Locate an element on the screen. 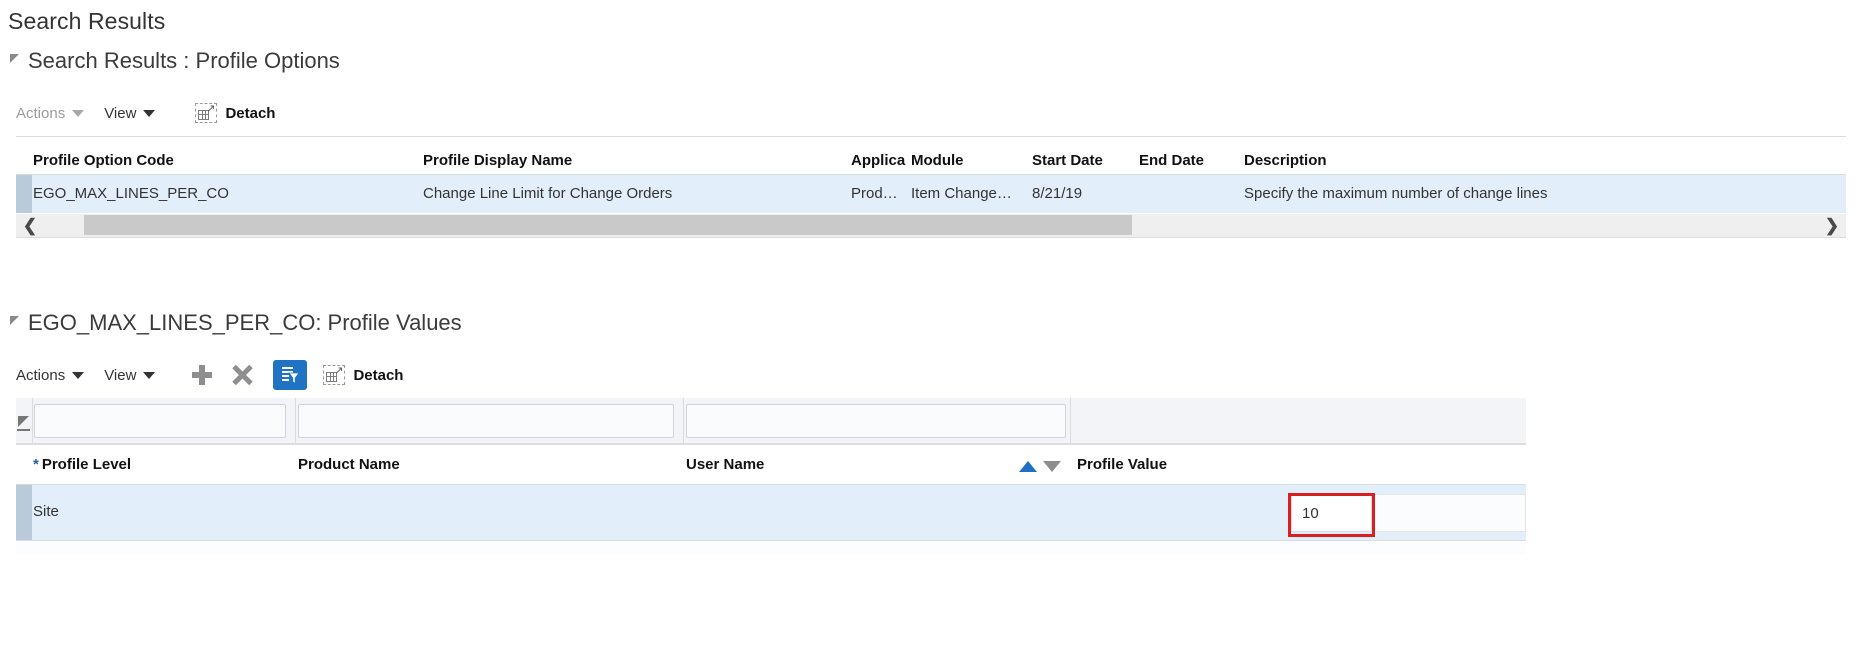  filter-input-user-name is located at coordinates (876, 421).